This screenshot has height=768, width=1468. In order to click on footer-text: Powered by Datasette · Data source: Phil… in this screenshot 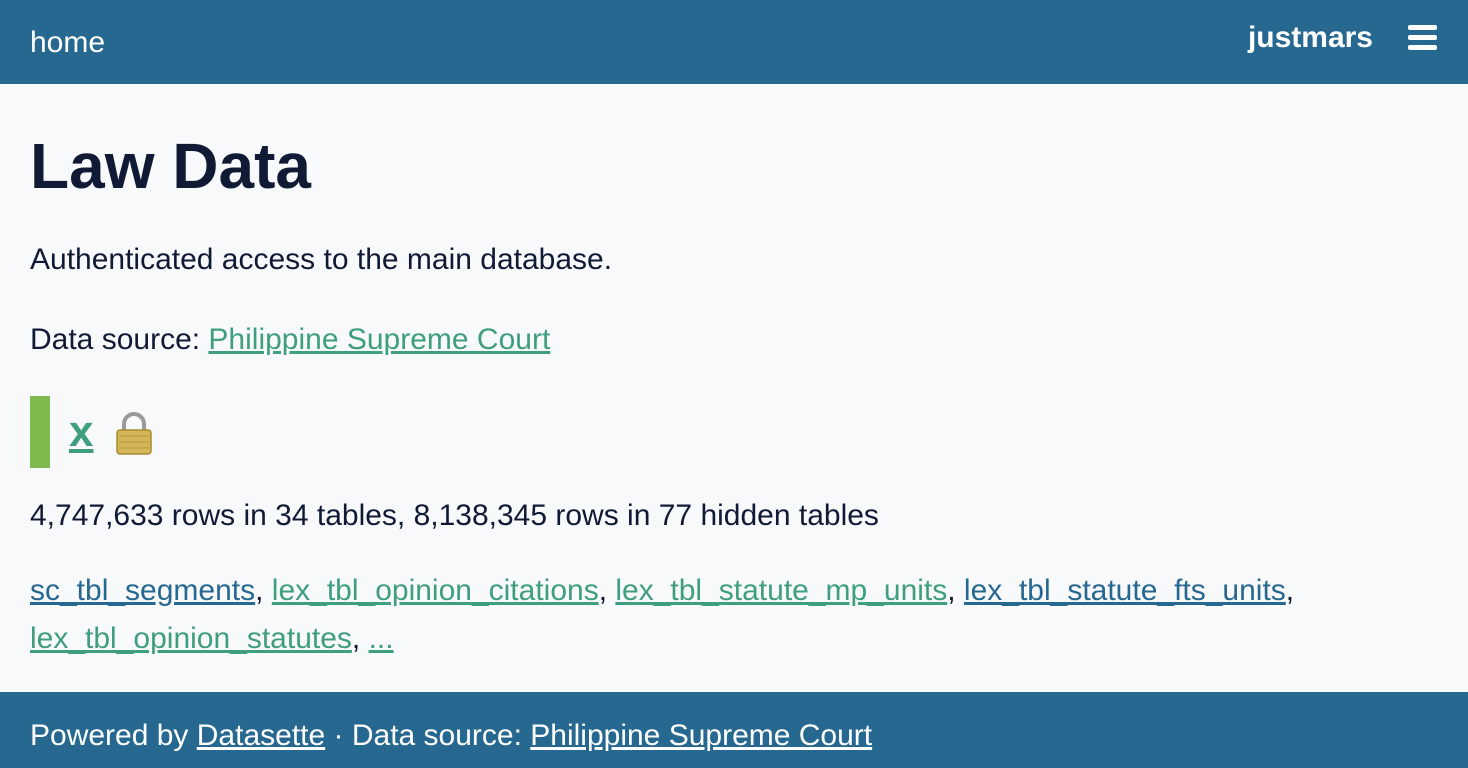, I will do `click(451, 736)`.